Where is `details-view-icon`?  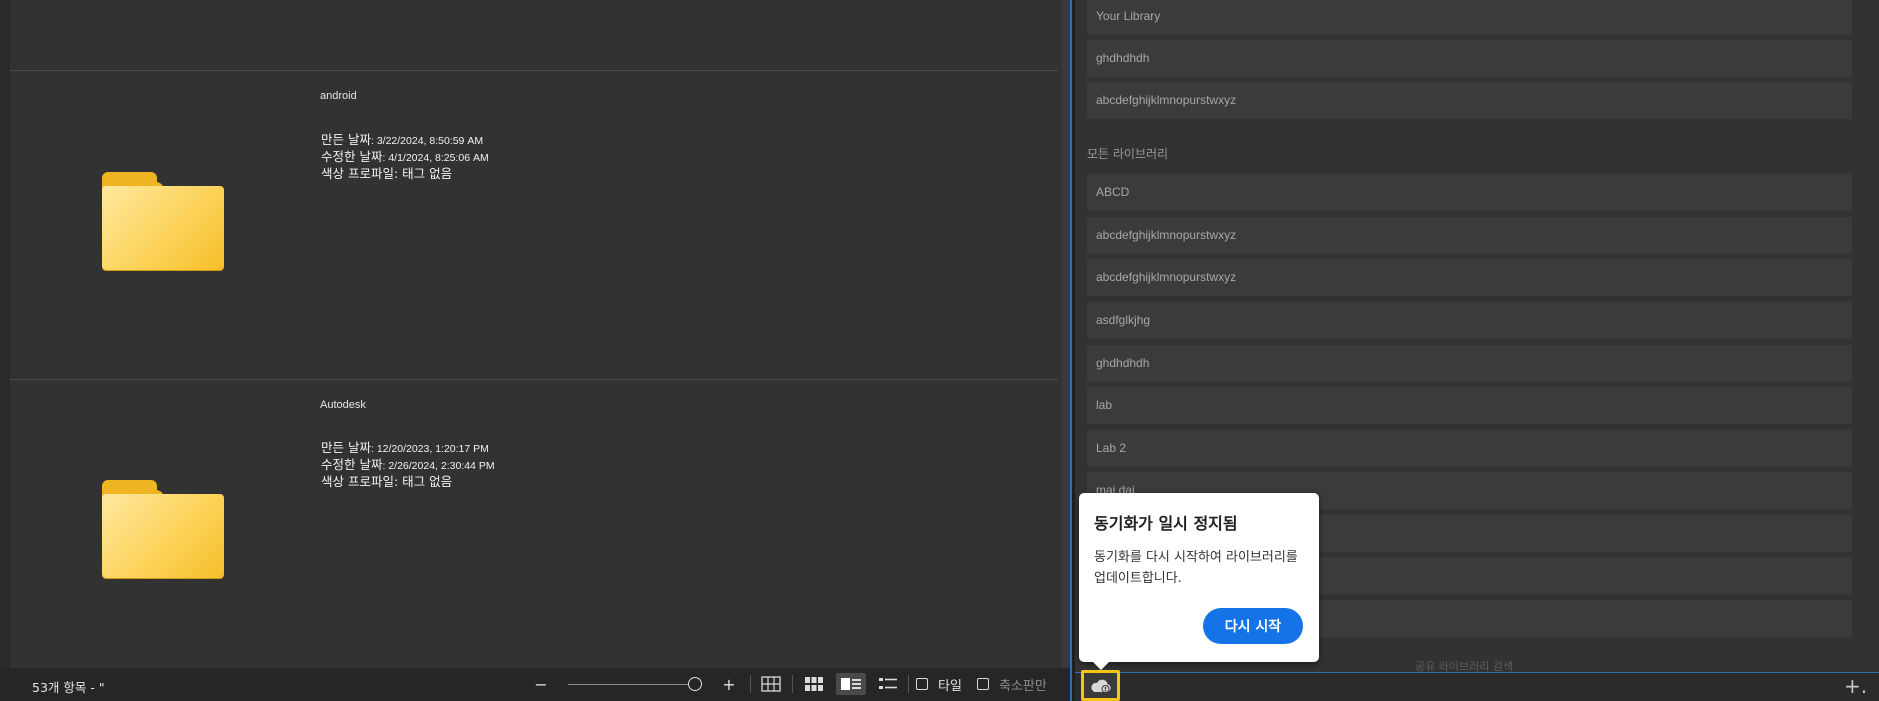 details-view-icon is located at coordinates (851, 684).